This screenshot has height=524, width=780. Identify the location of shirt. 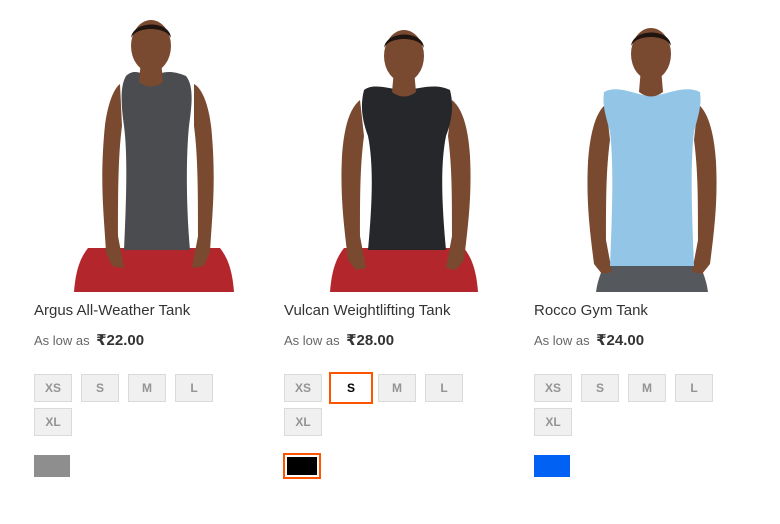
(156, 160).